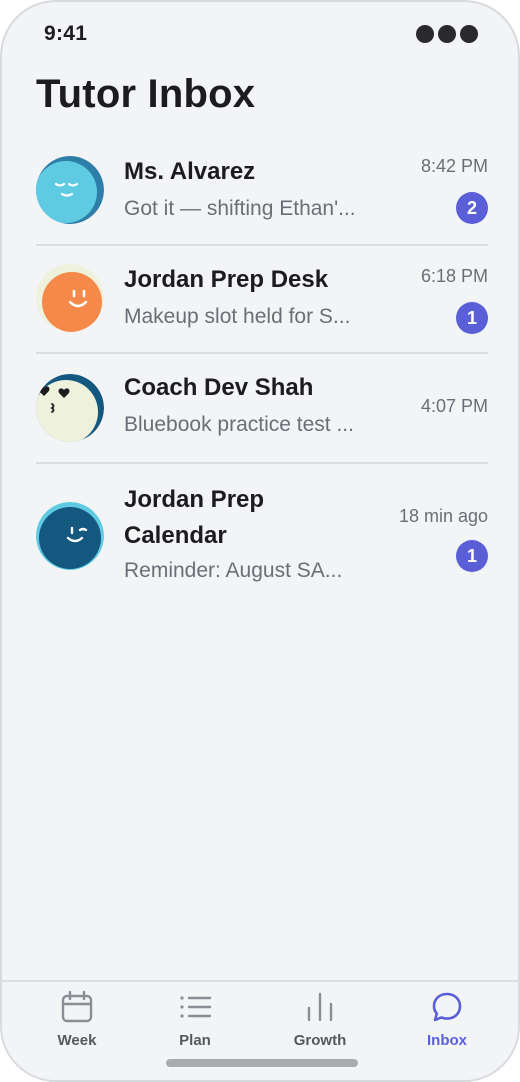 The image size is (520, 1082). What do you see at coordinates (320, 1040) in the screenshot?
I see `tab-label: Growth` at bounding box center [320, 1040].